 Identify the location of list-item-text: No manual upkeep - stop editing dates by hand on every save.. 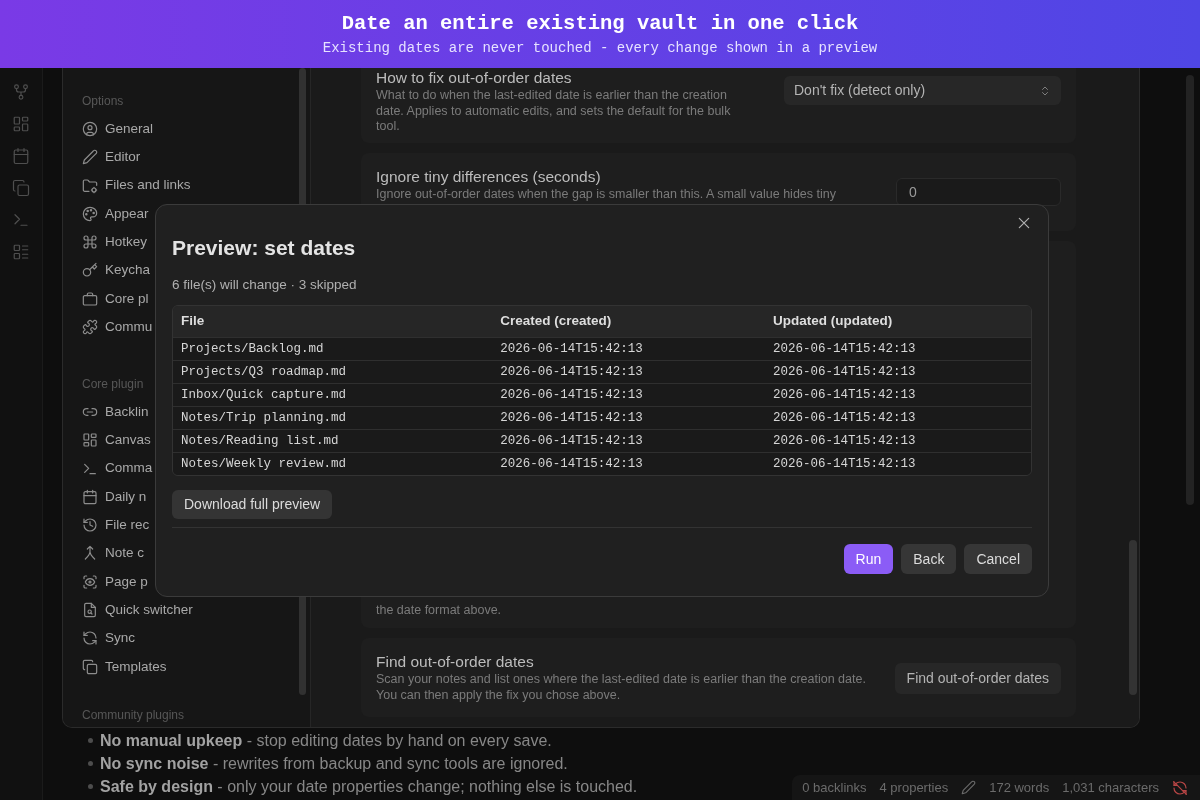
(326, 740).